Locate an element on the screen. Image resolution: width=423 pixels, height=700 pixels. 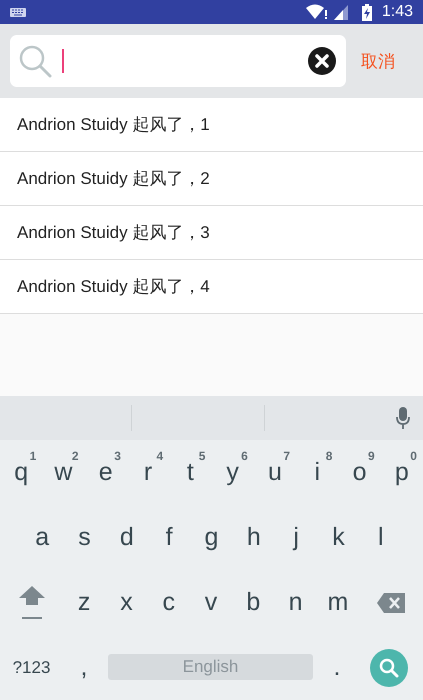
signal-icon is located at coordinates (341, 12).